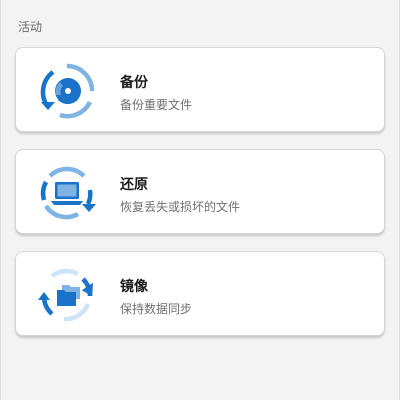 Image resolution: width=400 pixels, height=400 pixels. Describe the element at coordinates (30, 27) in the screenshot. I see `section-title: 活动` at that location.